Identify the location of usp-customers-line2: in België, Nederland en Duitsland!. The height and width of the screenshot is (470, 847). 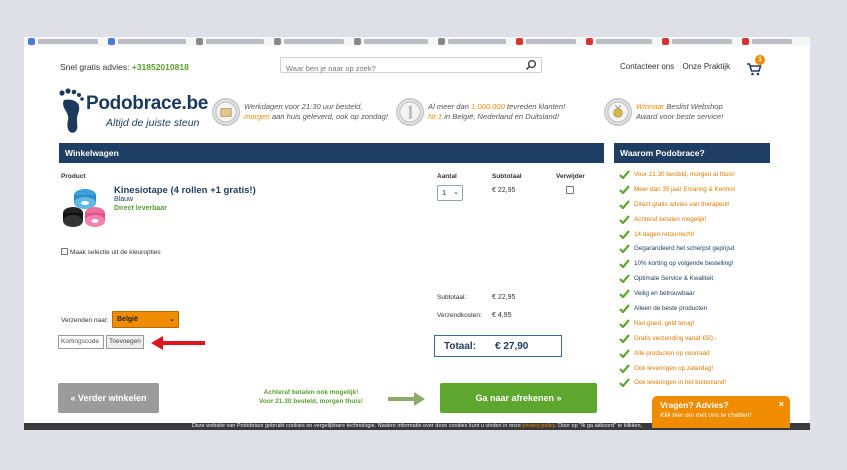
(501, 116).